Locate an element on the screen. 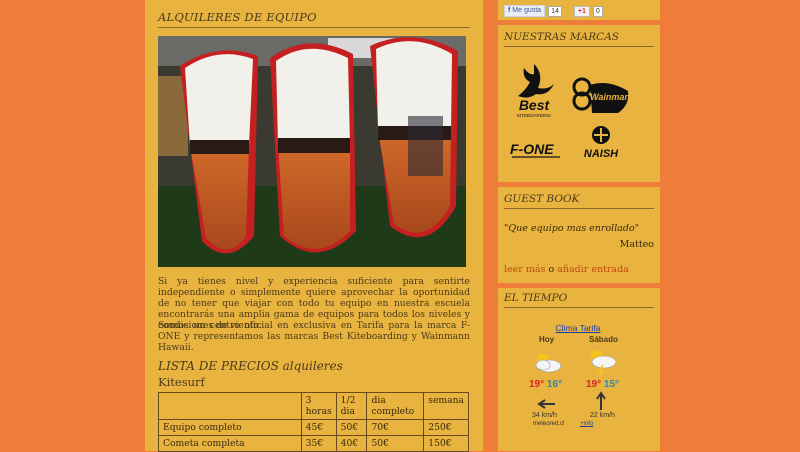 This screenshot has height=452, width=800. table-cell: Cometa completa is located at coordinates (230, 443).